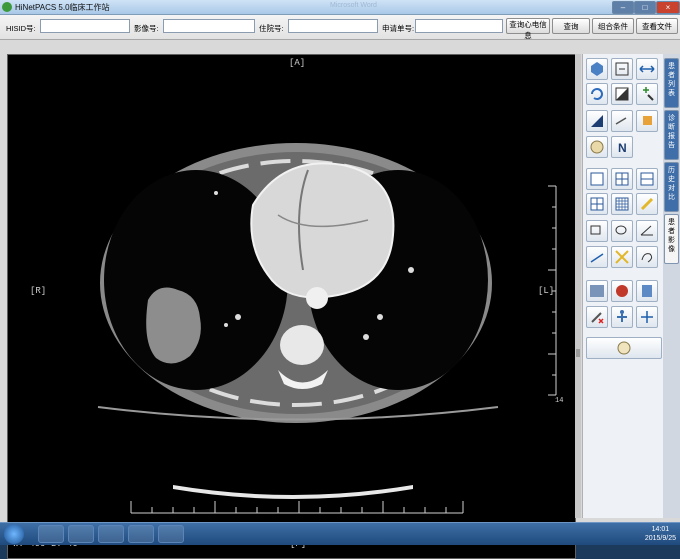 This screenshot has width=680, height=559. I want to click on refresh-button, so click(597, 94).